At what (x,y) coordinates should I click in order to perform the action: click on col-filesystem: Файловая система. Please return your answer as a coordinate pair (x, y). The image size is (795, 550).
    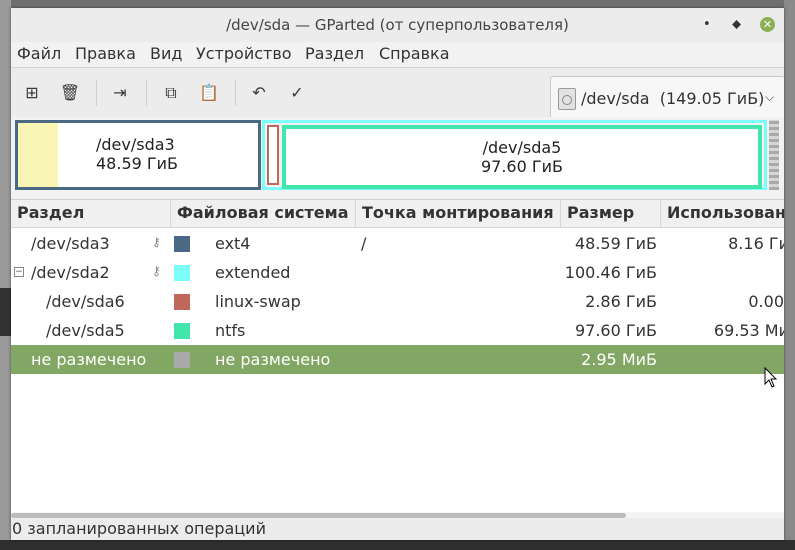
    Looking at the image, I should click on (263, 213).